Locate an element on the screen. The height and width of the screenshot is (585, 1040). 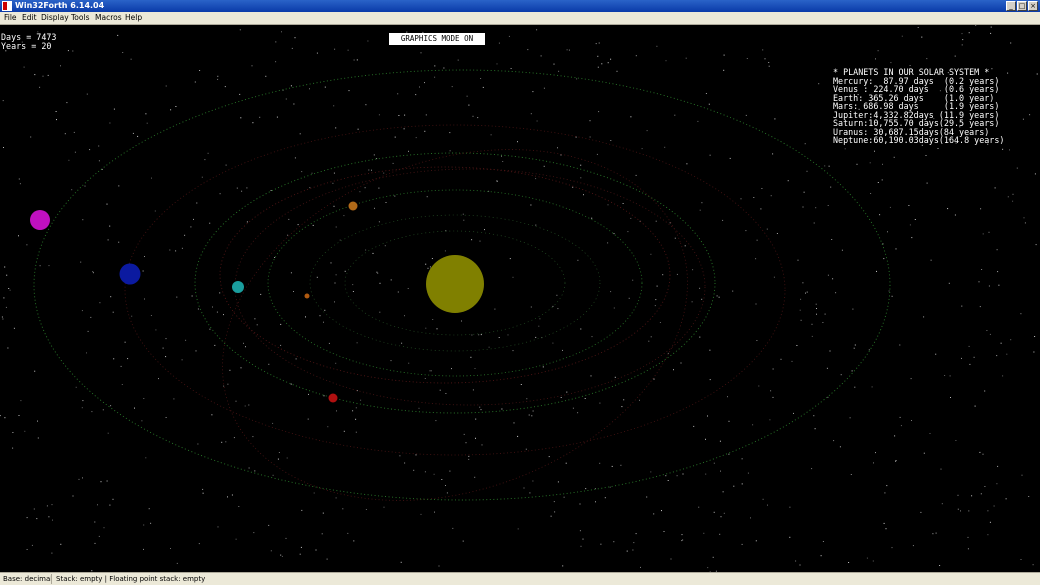
menu-macros: Macros is located at coordinates (108, 18).